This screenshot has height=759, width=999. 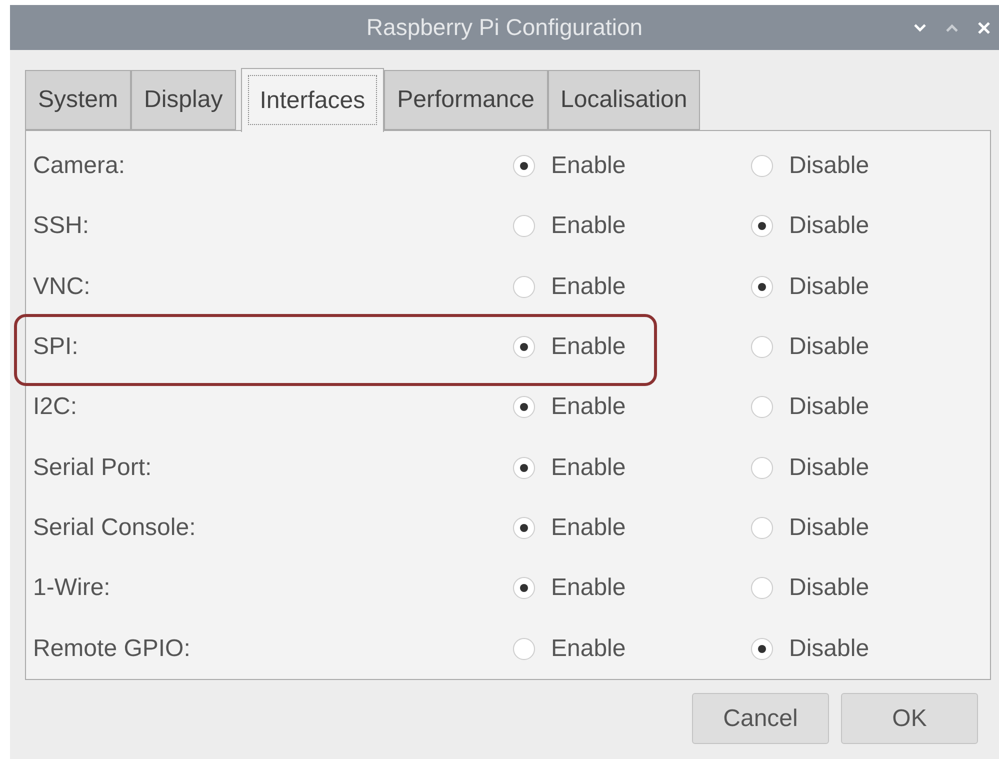 I want to click on setting-label: Serial Port:, so click(x=92, y=468).